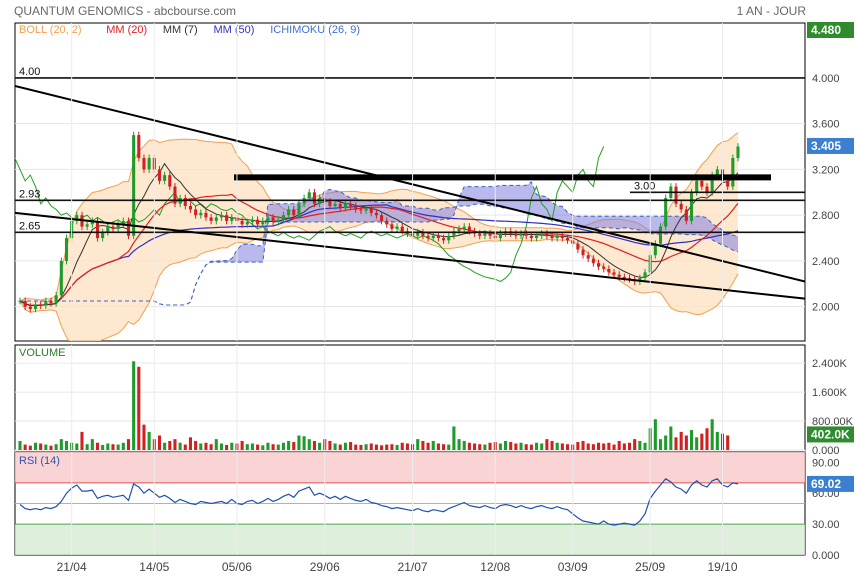 The image size is (855, 580). What do you see at coordinates (42, 353) in the screenshot?
I see `volume-label: VOLUME` at bounding box center [42, 353].